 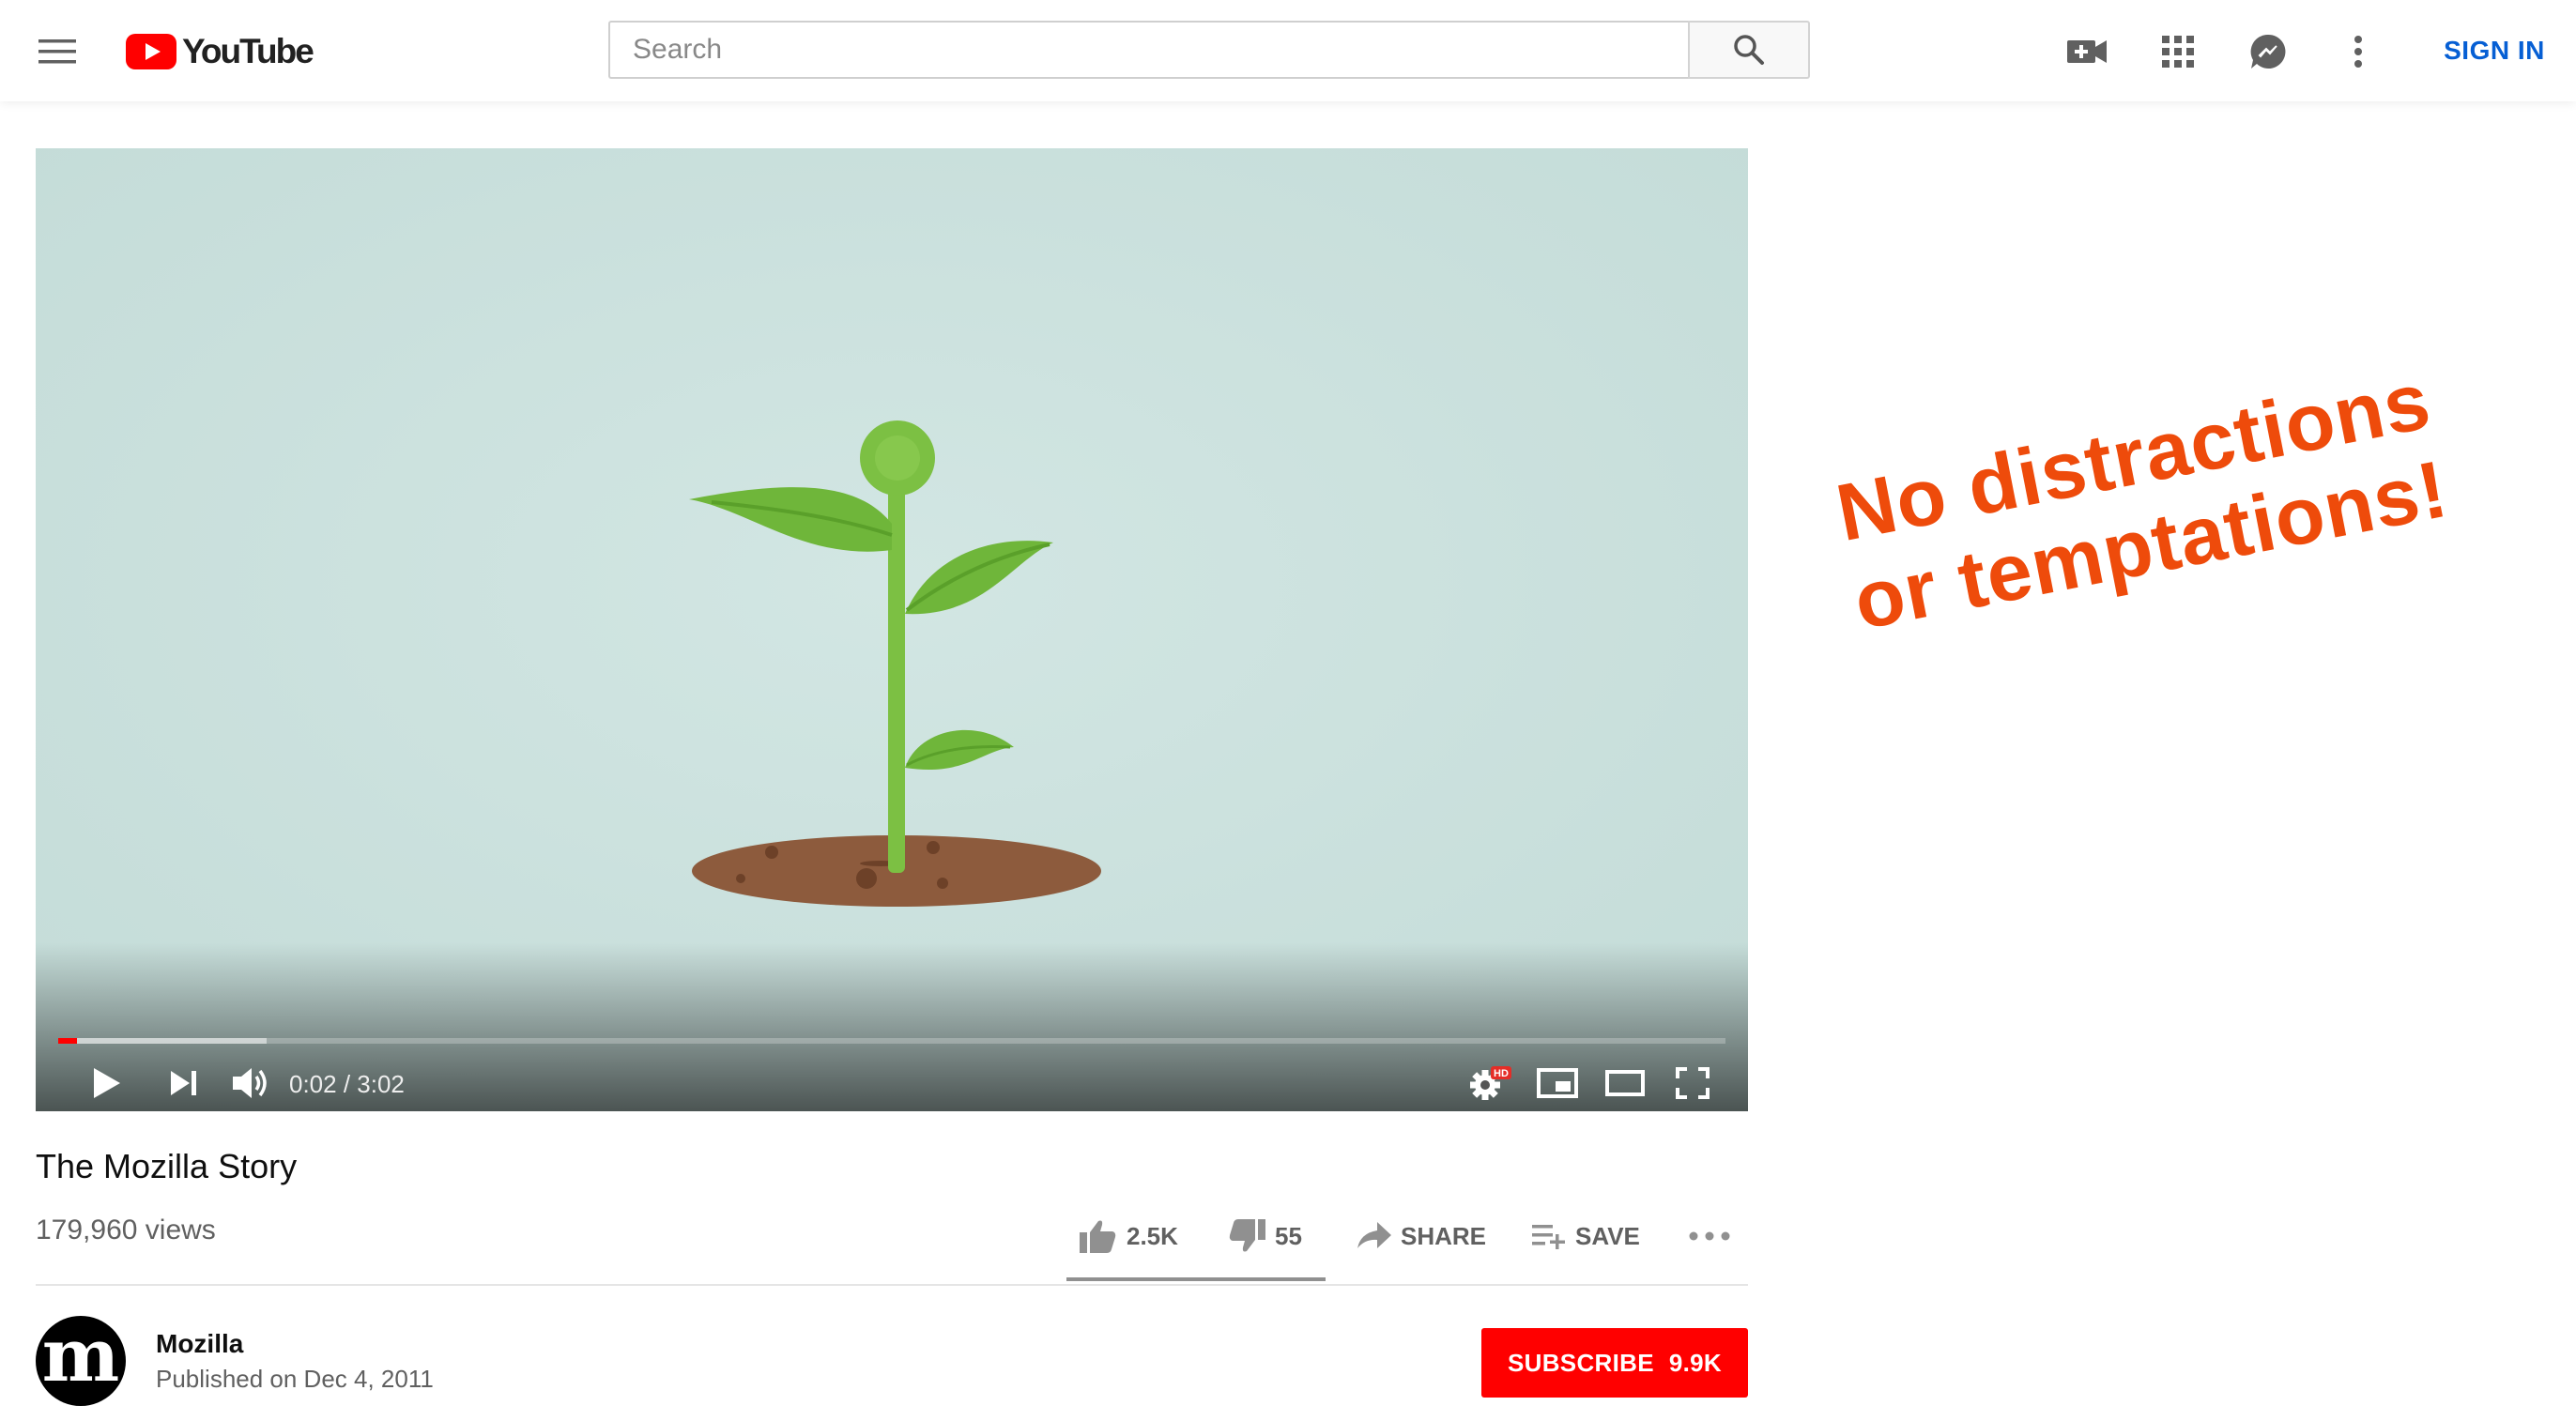 What do you see at coordinates (347, 1083) in the screenshot?
I see `time-display: 0:02 / 3:02` at bounding box center [347, 1083].